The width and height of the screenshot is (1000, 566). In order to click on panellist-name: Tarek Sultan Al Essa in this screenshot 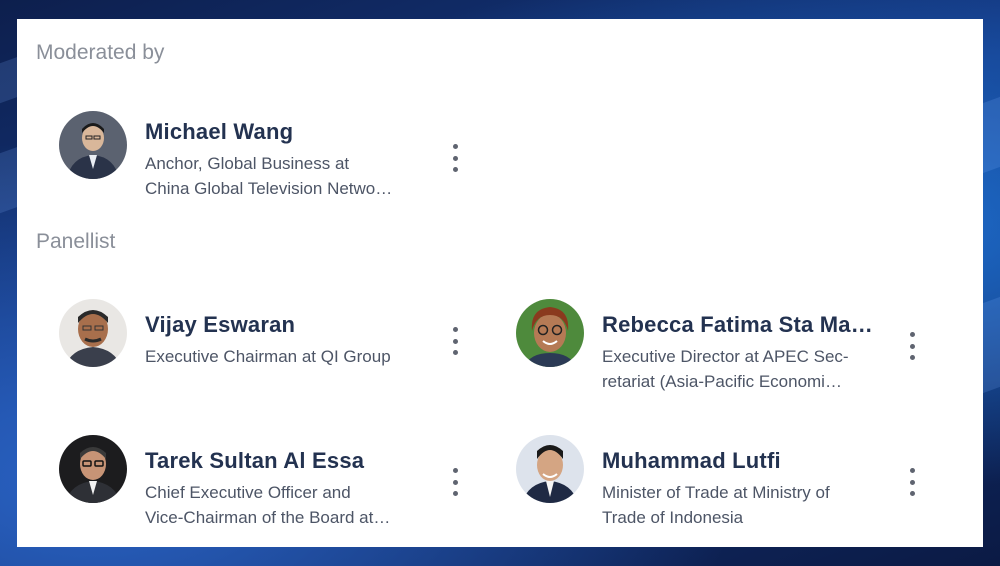, I will do `click(254, 461)`.